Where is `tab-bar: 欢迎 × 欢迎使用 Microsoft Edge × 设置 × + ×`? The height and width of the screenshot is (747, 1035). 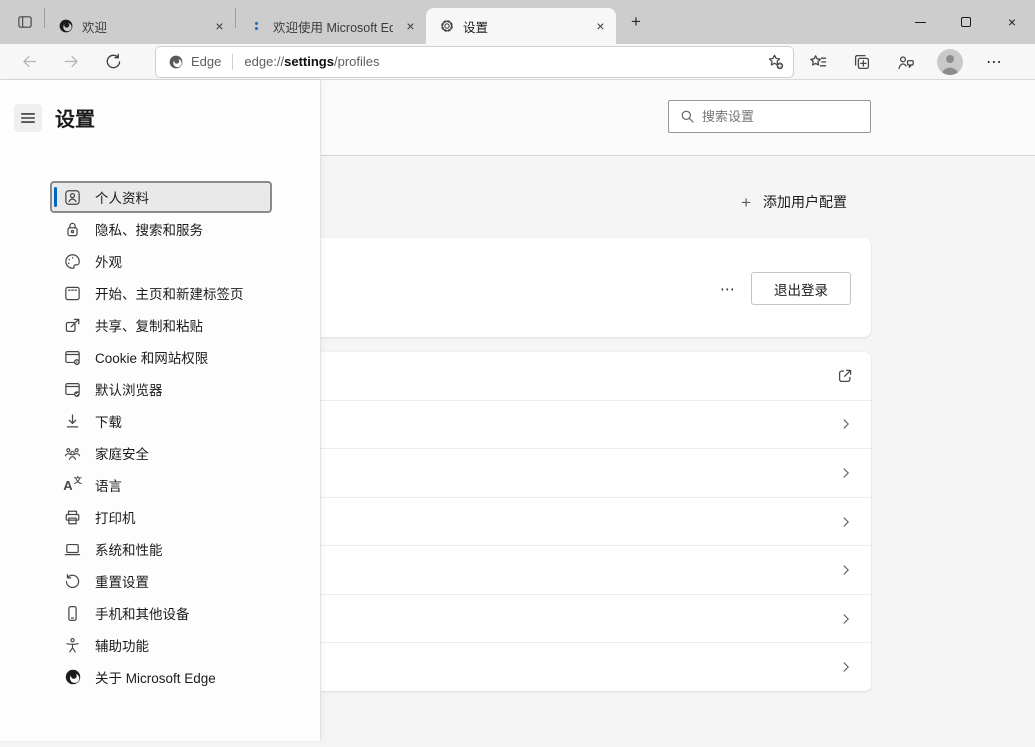 tab-bar: 欢迎 × 欢迎使用 Microsoft Edge × 设置 × + × is located at coordinates (517, 22).